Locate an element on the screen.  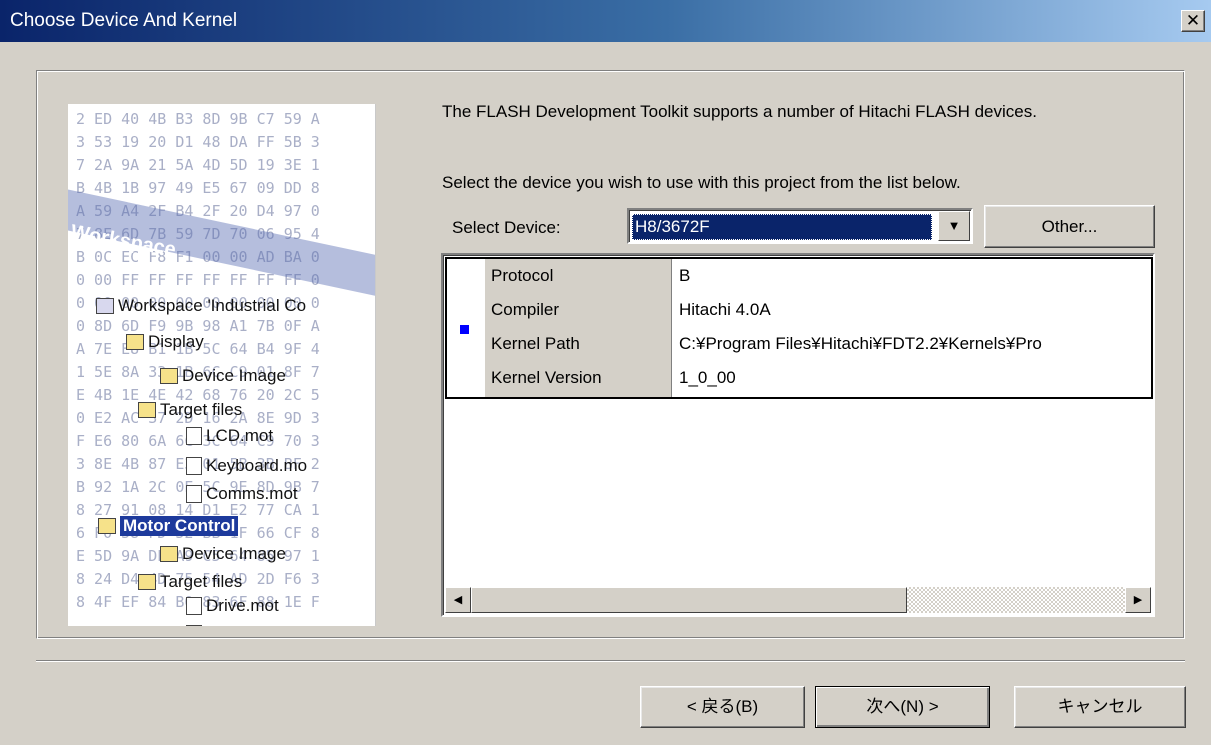
tree-node: Keyboard.mo is located at coordinates (246, 466).